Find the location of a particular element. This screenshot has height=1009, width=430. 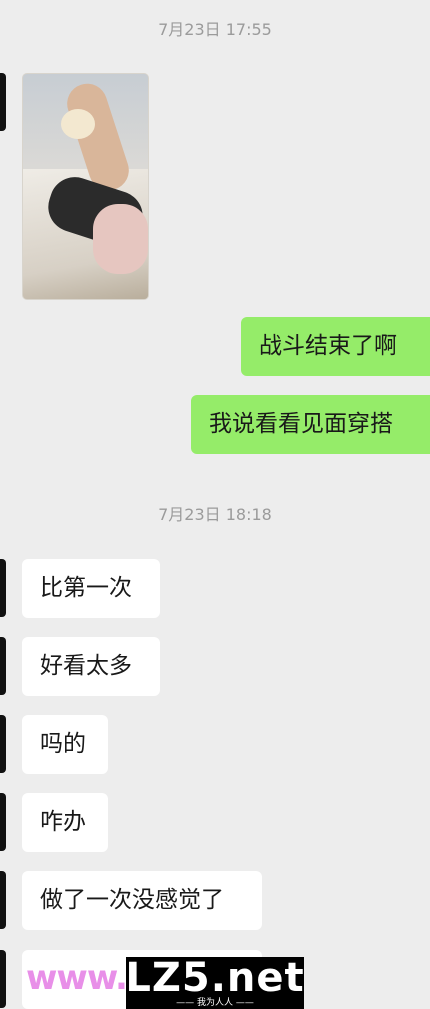

outgoing-message: 战斗结束了啊 is located at coordinates (335, 346).